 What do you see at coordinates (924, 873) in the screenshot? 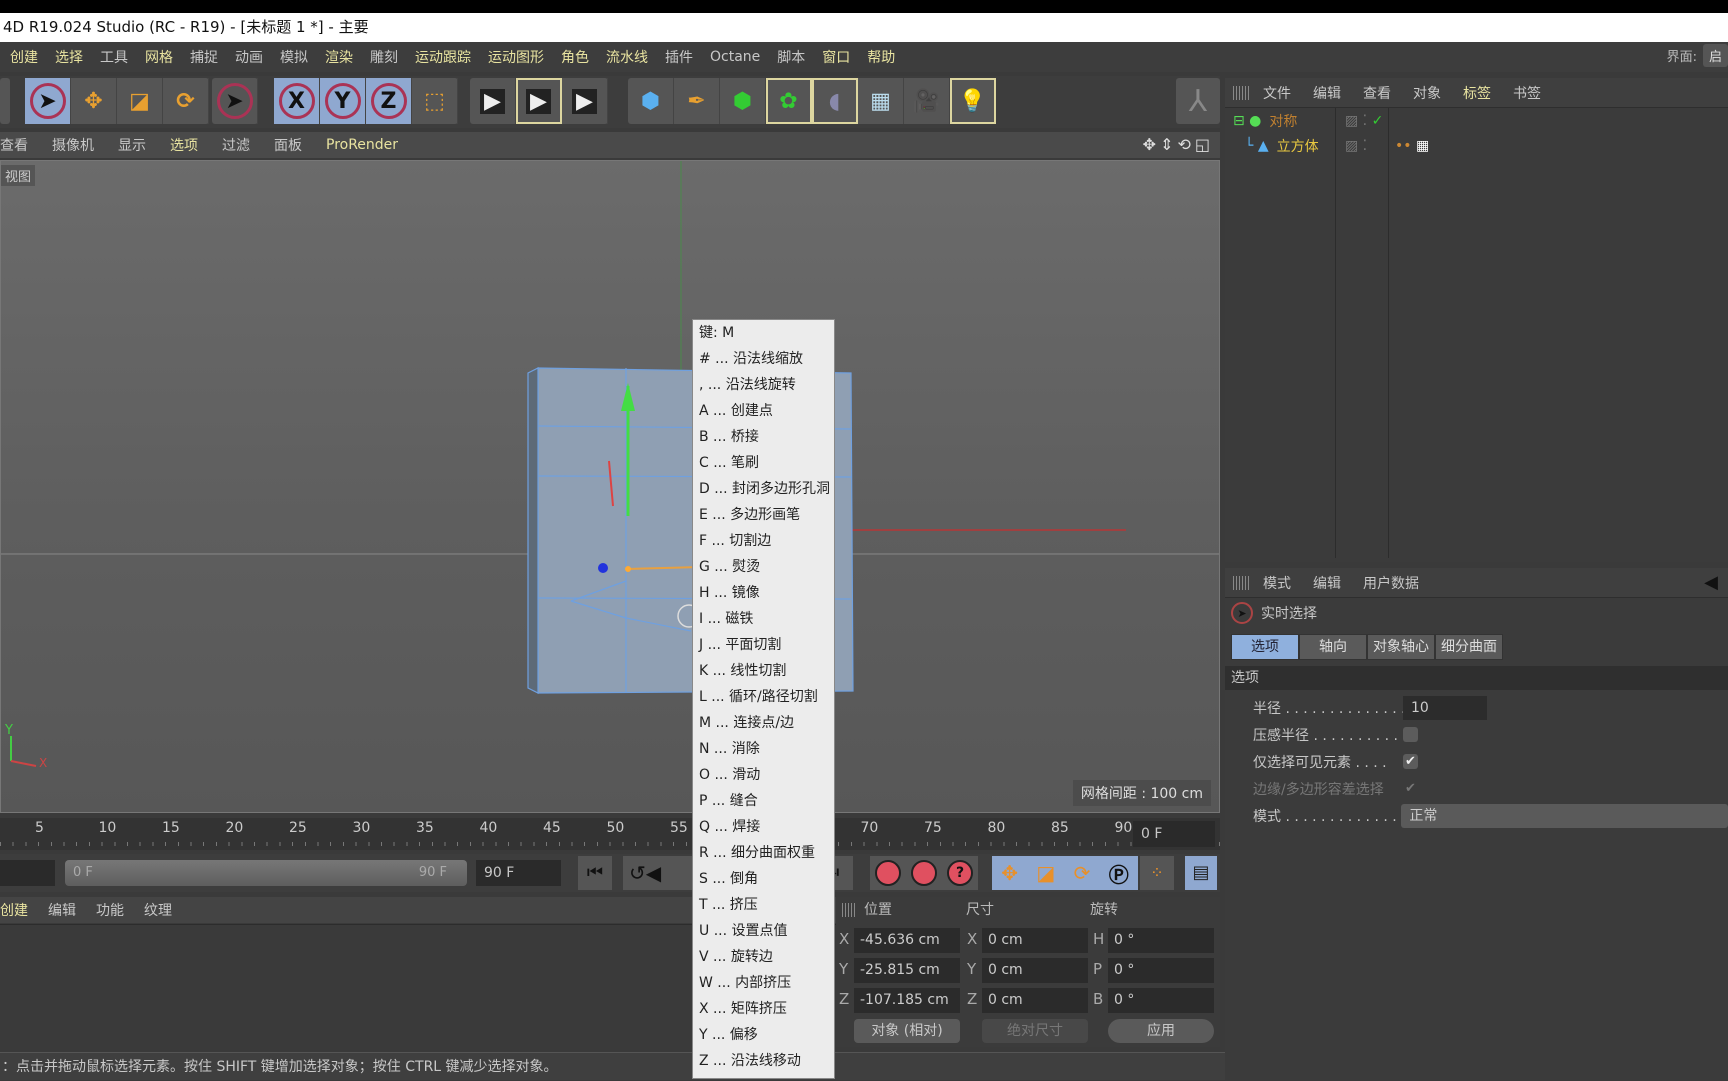
I see `autokey-icon` at bounding box center [924, 873].